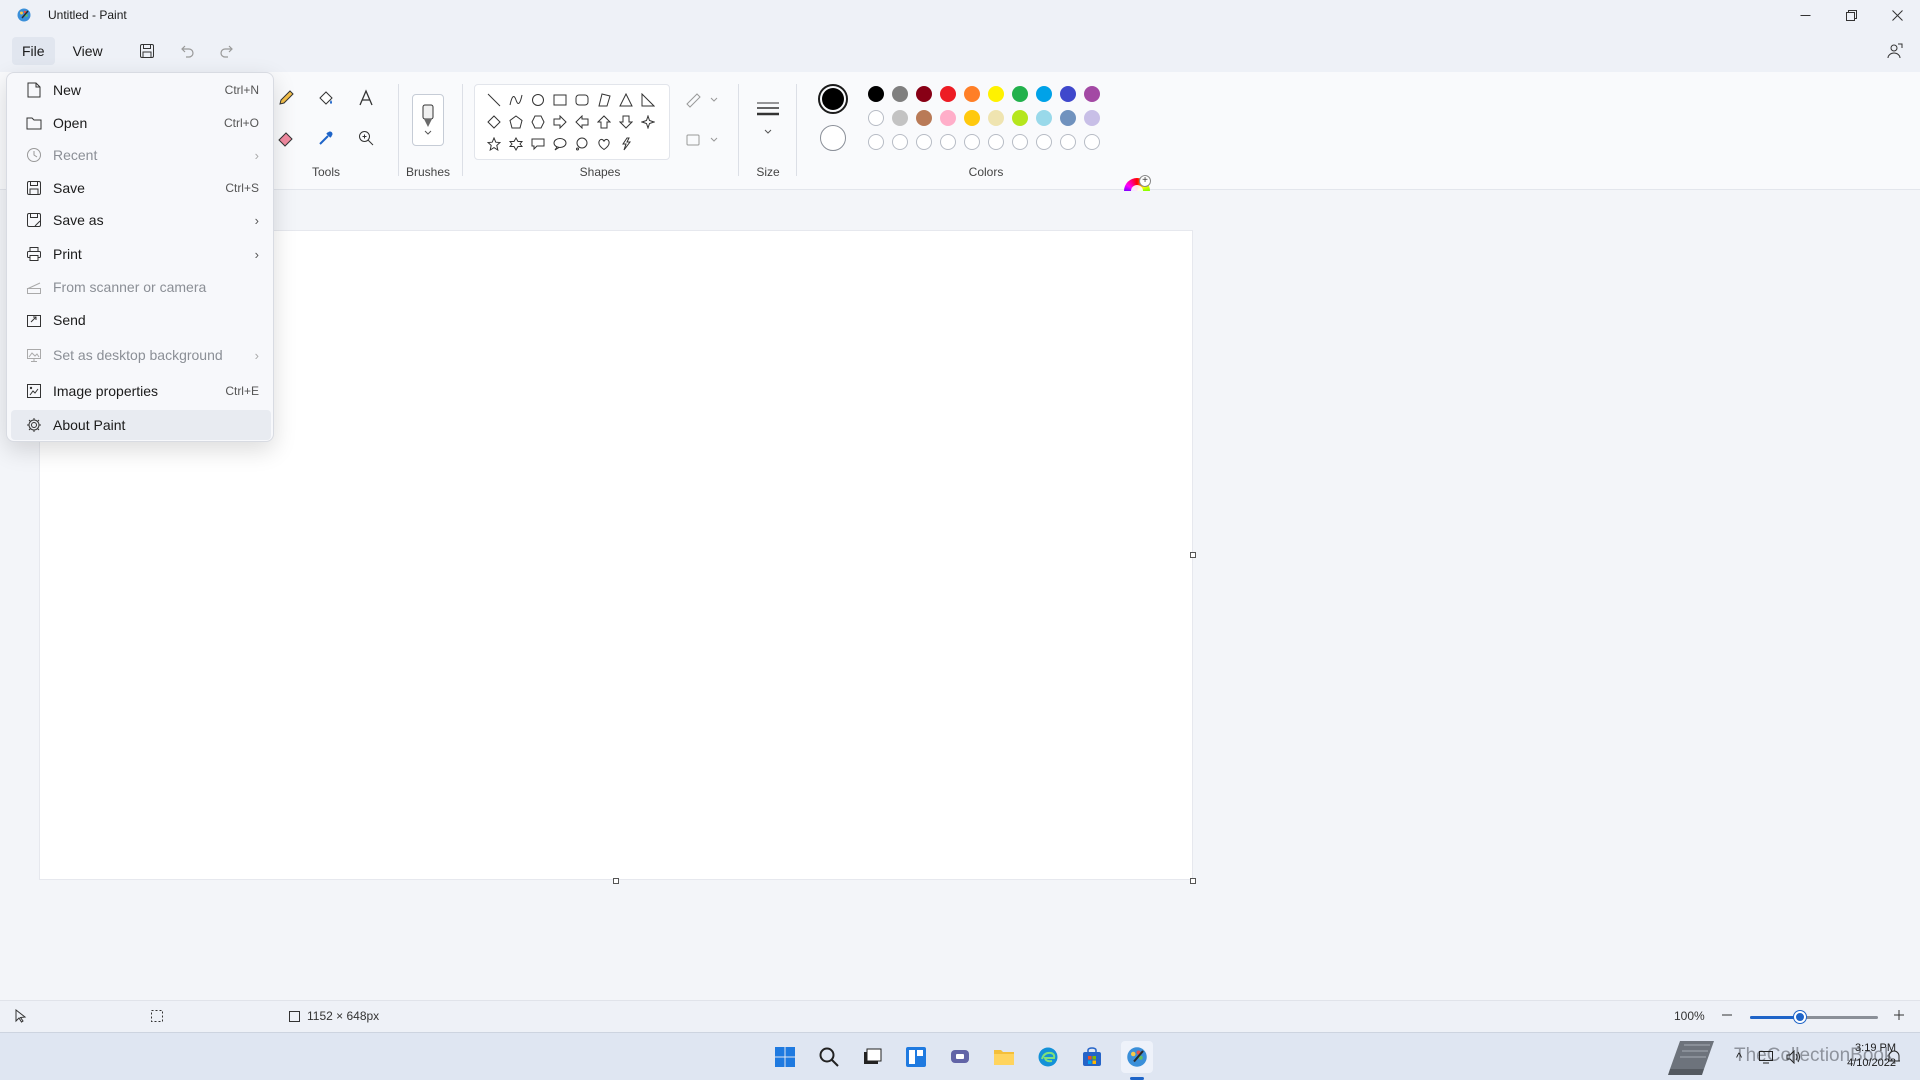 Image resolution: width=1920 pixels, height=1080 pixels. Describe the element at coordinates (1794, 1057) in the screenshot. I see `volume-icon` at that location.